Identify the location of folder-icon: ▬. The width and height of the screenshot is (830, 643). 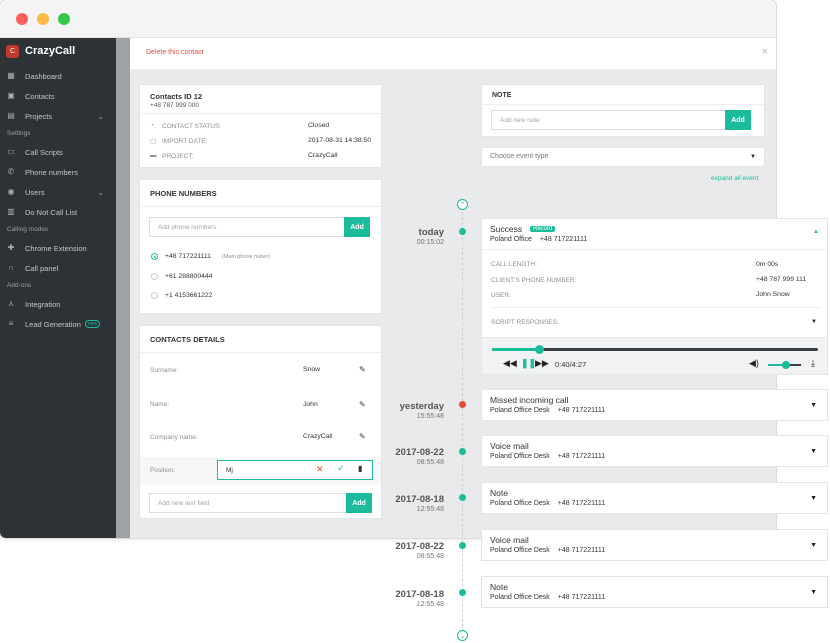
(153, 155).